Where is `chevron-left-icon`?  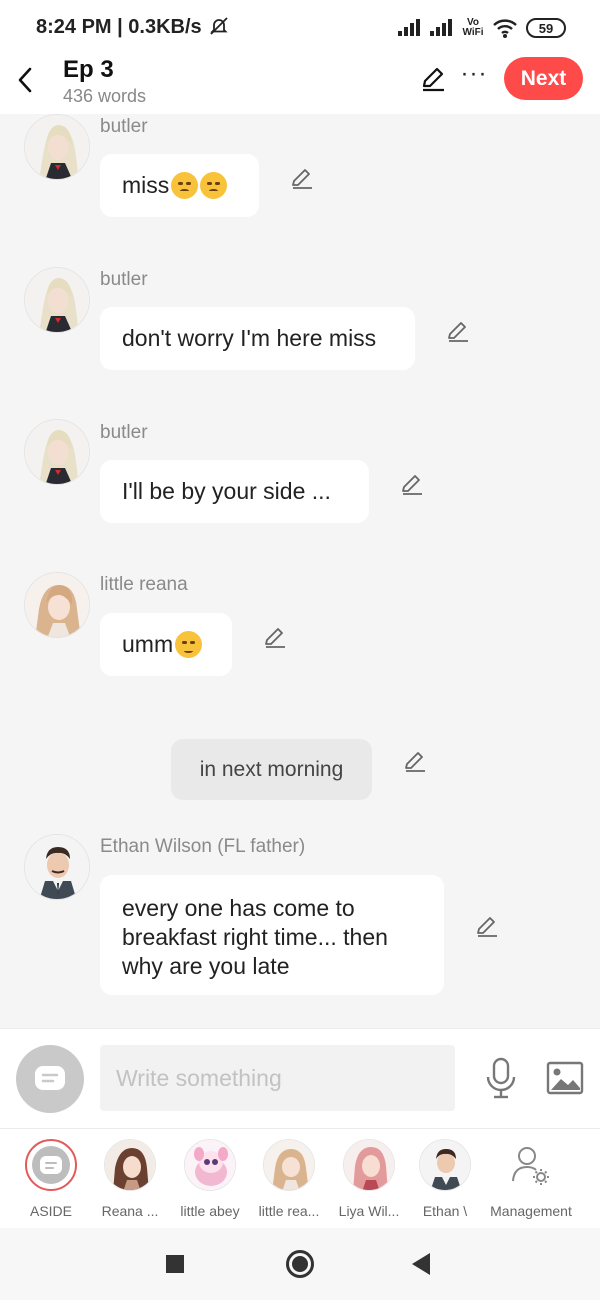
chevron-left-icon is located at coordinates (25, 80).